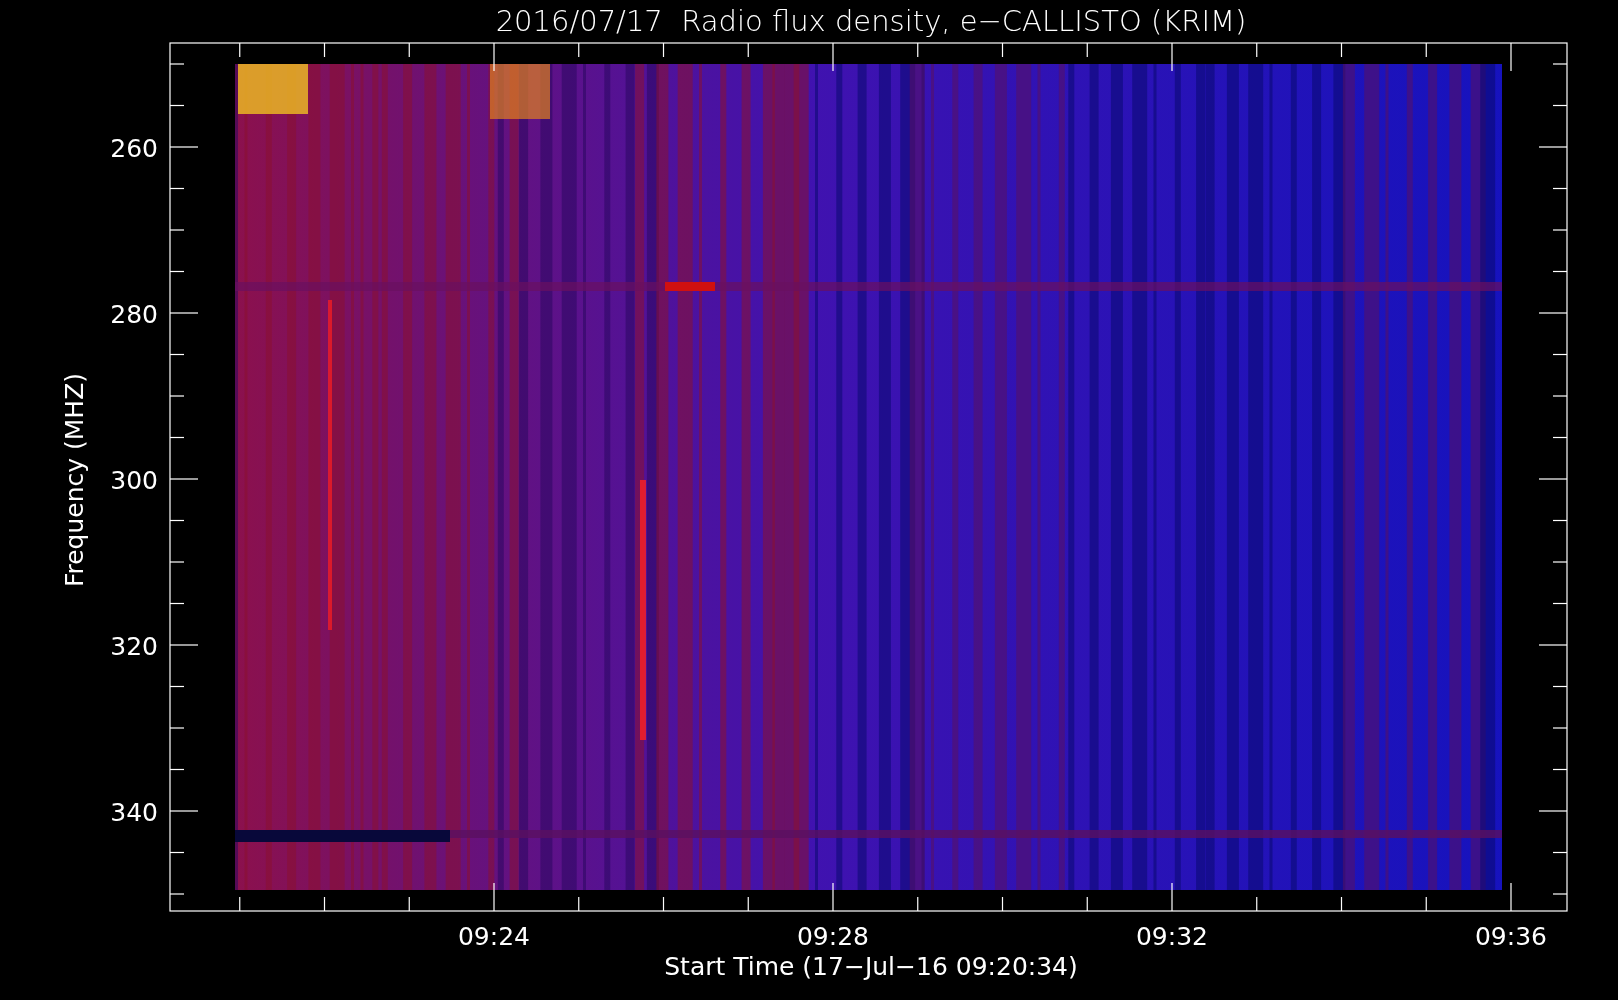 The image size is (1618, 1000). I want to click on y-tick-label: 300, so click(134, 480).